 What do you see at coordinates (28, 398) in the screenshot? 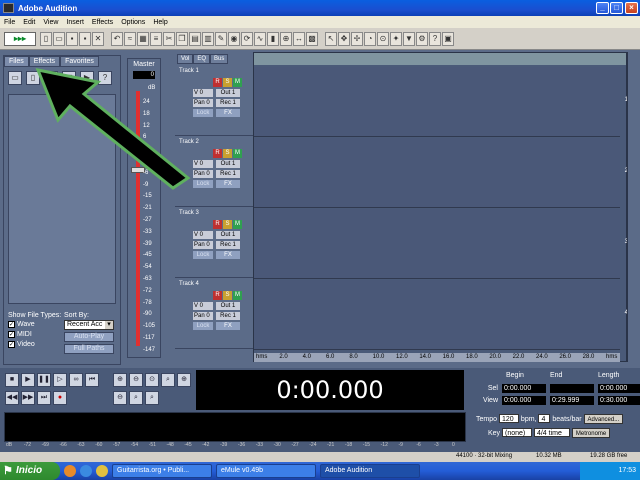
I see `fast-forward-button: ▶▶` at bounding box center [28, 398].